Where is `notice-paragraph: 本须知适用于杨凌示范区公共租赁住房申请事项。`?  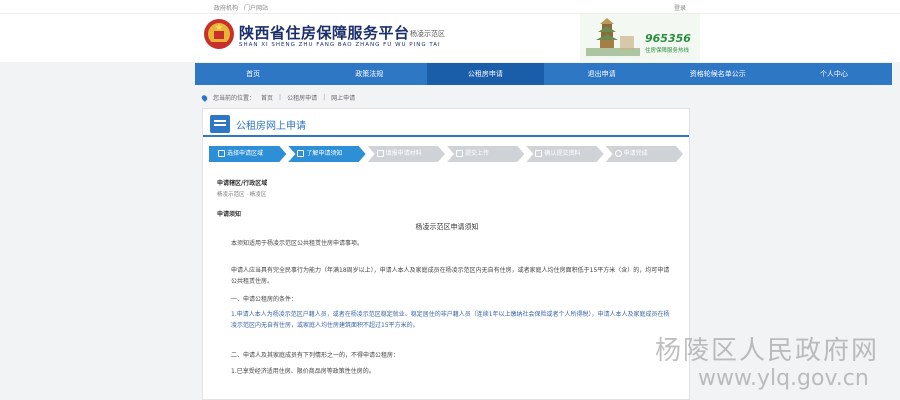
notice-paragraph: 本须知适用于杨凌示范区公共租赁住房申请事项。 is located at coordinates (297, 243).